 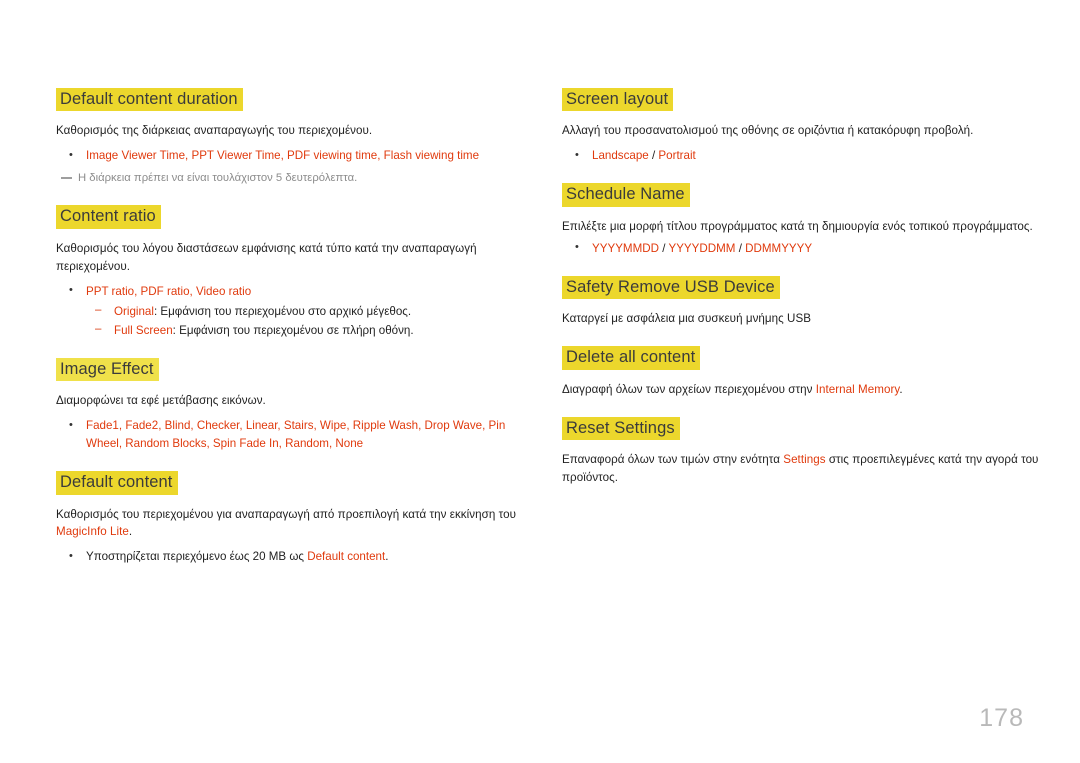 What do you see at coordinates (671, 287) in the screenshot?
I see `heading-safety-remove-usb-device: Safety Remove USB Device` at bounding box center [671, 287].